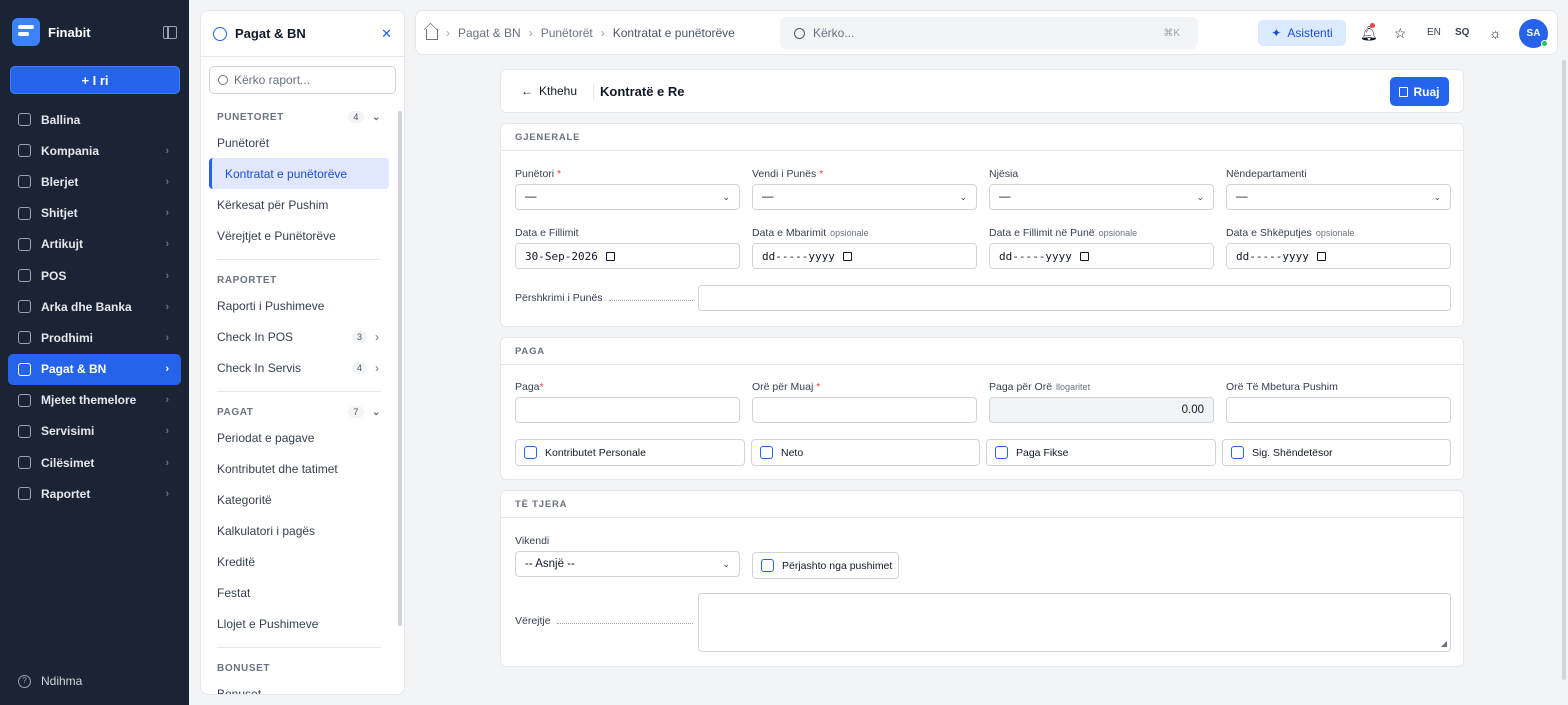 The width and height of the screenshot is (1568, 705). Describe the element at coordinates (1074, 298) in the screenshot. I see `pershkrimi-input` at that location.